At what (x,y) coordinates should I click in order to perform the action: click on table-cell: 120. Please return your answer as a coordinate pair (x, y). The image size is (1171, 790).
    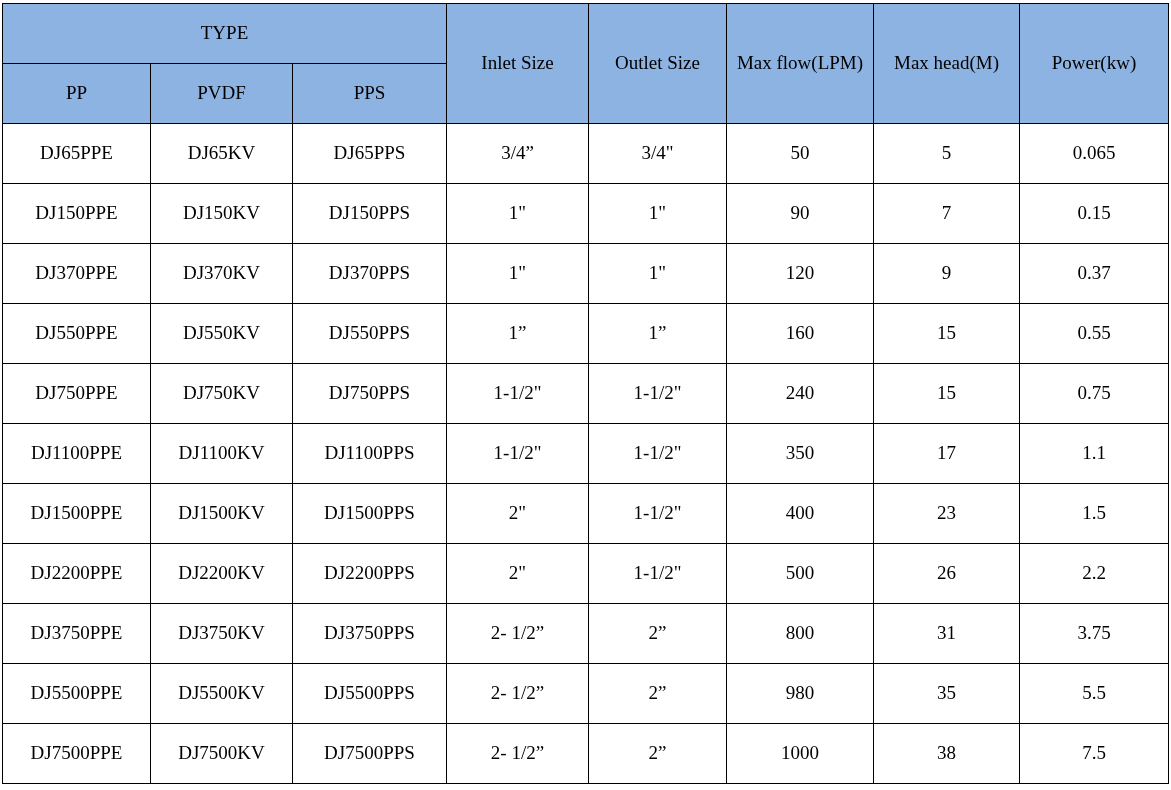
    Looking at the image, I should click on (800, 273).